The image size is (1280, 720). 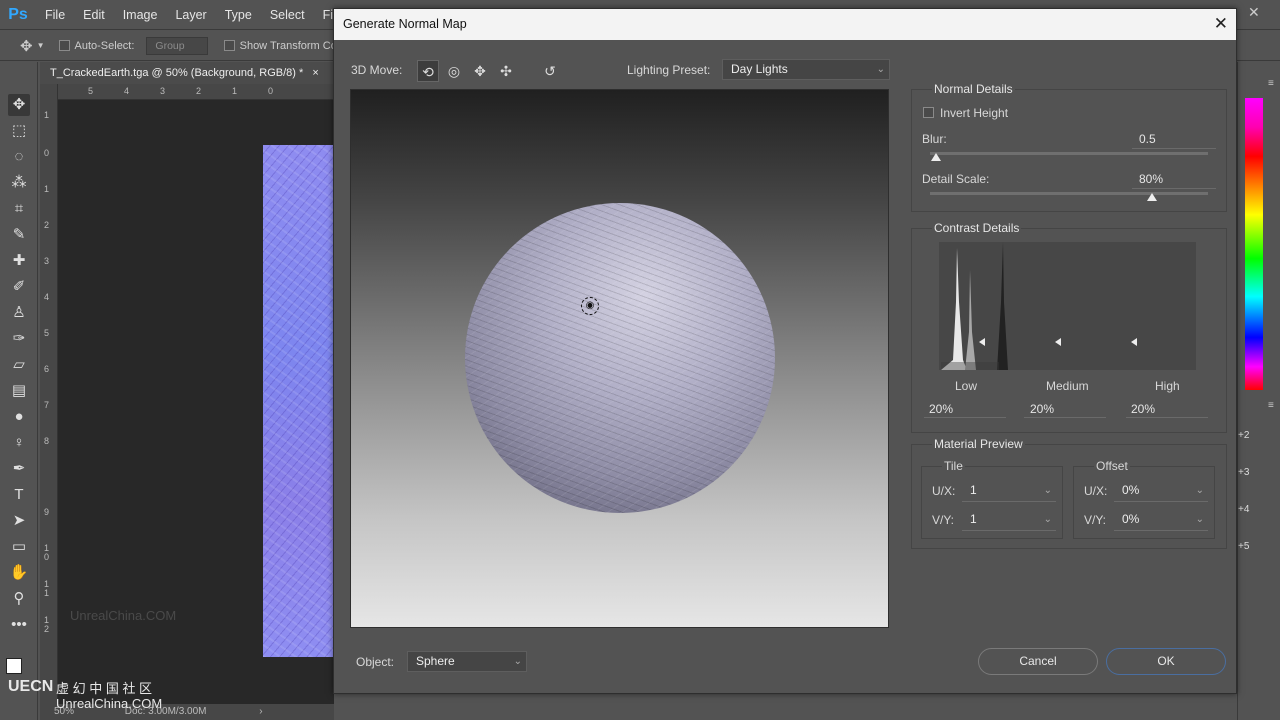 I want to click on light-source-icon: ◉, so click(x=590, y=306).